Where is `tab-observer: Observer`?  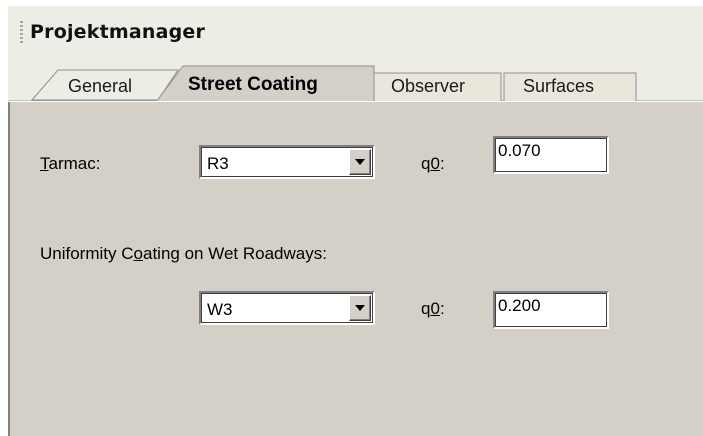
tab-observer: Observer is located at coordinates (428, 86).